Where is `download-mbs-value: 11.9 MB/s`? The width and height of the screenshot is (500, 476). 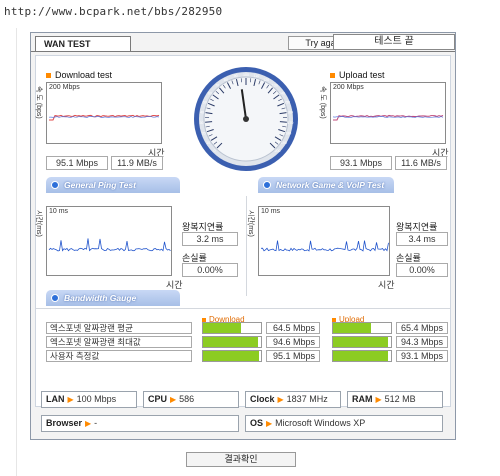 download-mbs-value: 11.9 MB/s is located at coordinates (137, 163).